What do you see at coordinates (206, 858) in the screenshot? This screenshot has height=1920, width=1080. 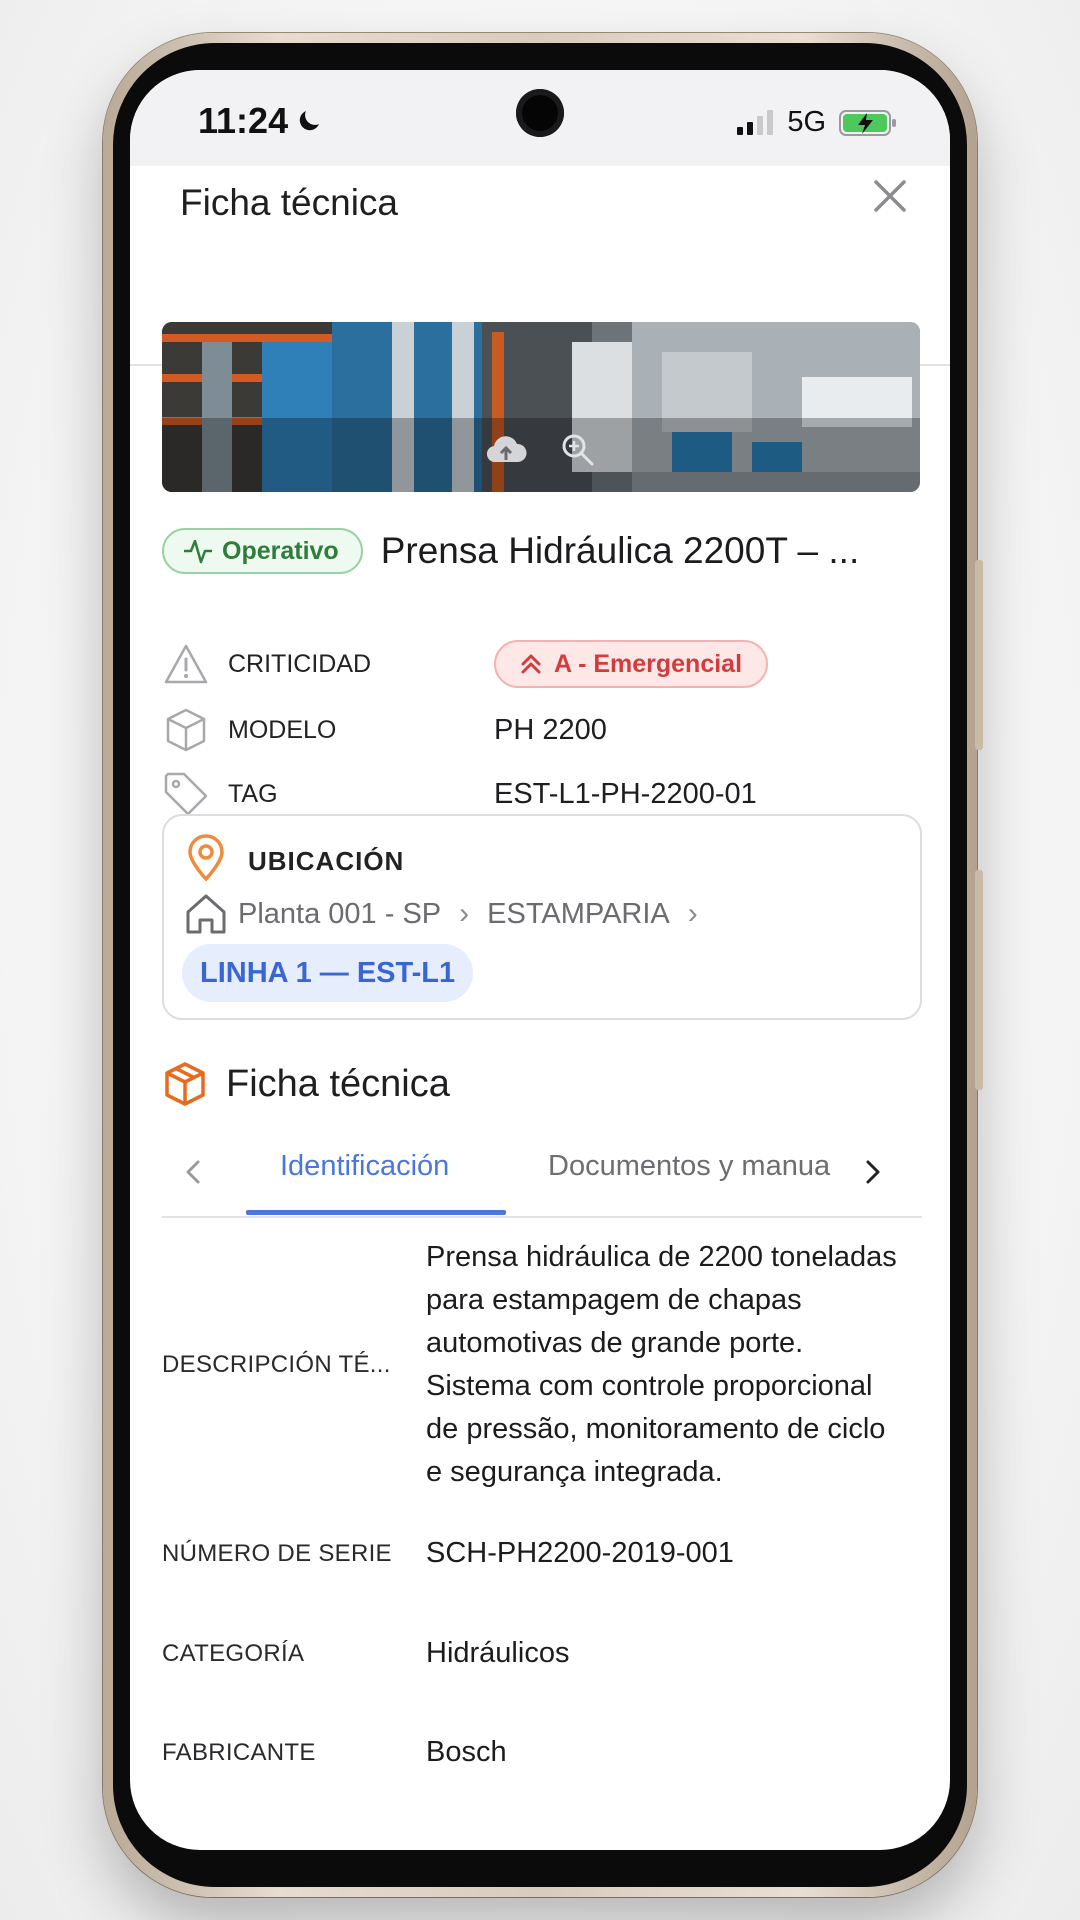 I see `location-pin-icon` at bounding box center [206, 858].